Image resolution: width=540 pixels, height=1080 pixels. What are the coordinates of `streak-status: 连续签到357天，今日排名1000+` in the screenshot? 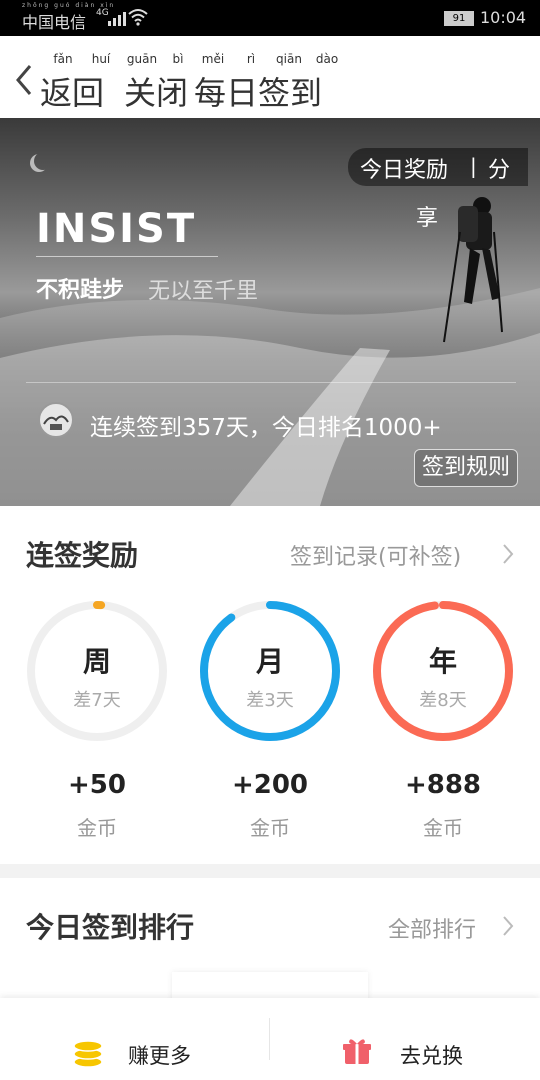 It's located at (266, 428).